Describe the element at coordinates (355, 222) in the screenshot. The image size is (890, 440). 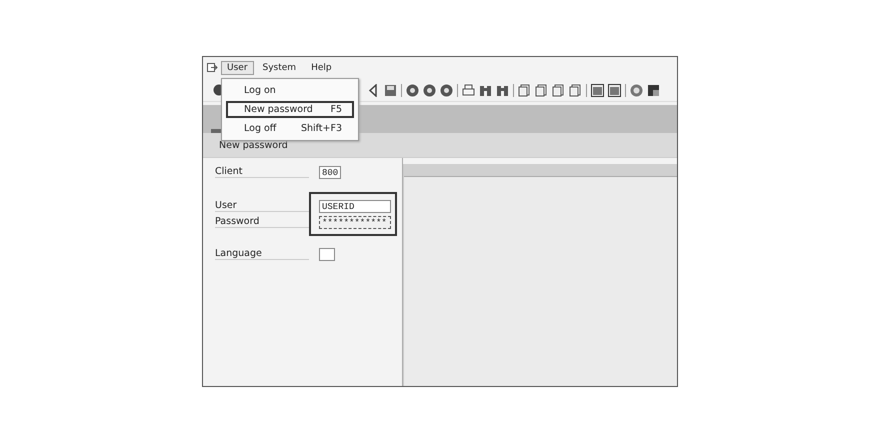
I see `input-field: ************` at that location.